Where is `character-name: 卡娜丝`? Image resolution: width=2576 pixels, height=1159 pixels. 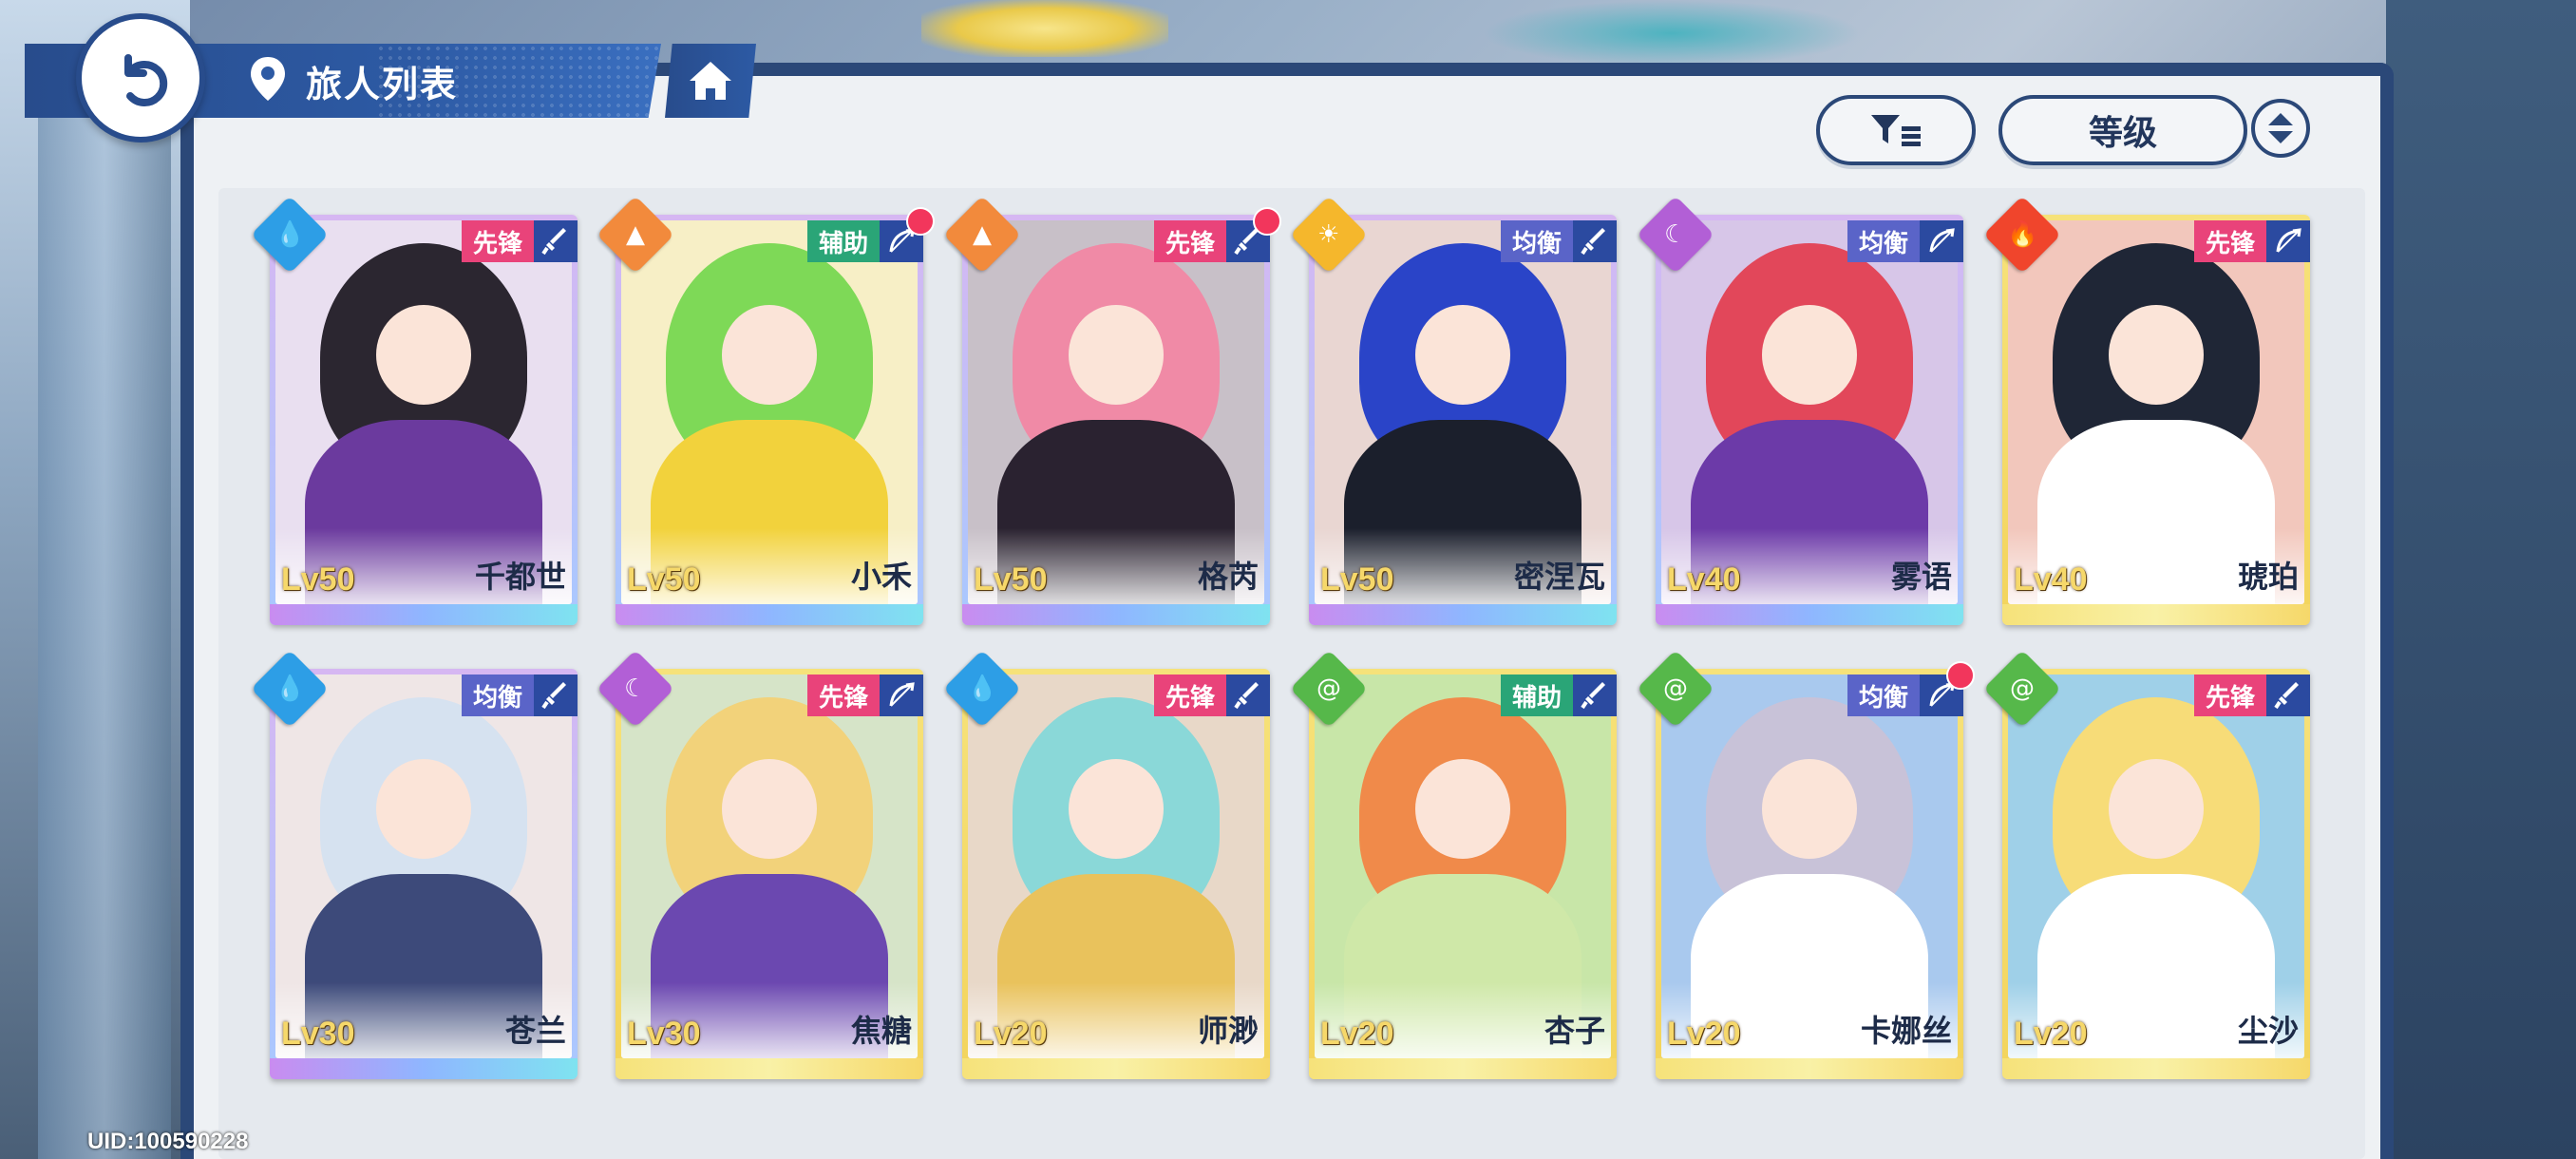
character-name: 卡娜丝 is located at coordinates (1906, 1031).